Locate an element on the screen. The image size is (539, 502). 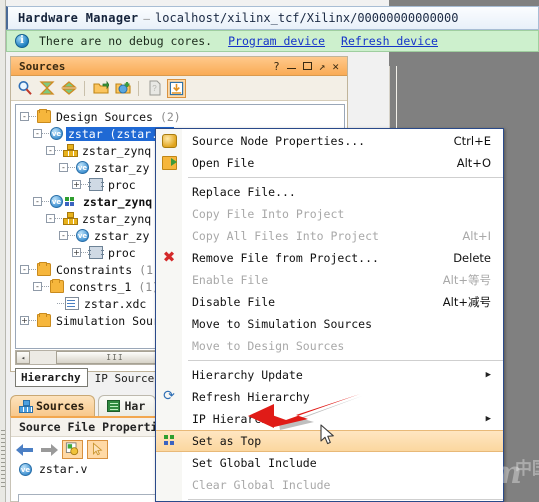
top-module-icon is located at coordinates (71, 201).